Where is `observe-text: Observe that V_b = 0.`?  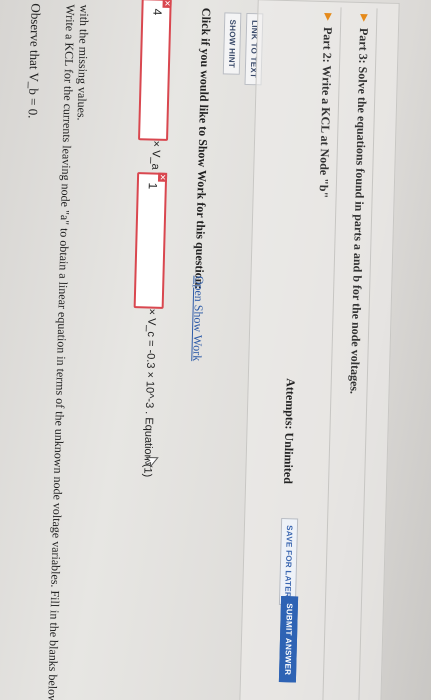 observe-text: Observe that V_b = 0. is located at coordinates (34, 61).